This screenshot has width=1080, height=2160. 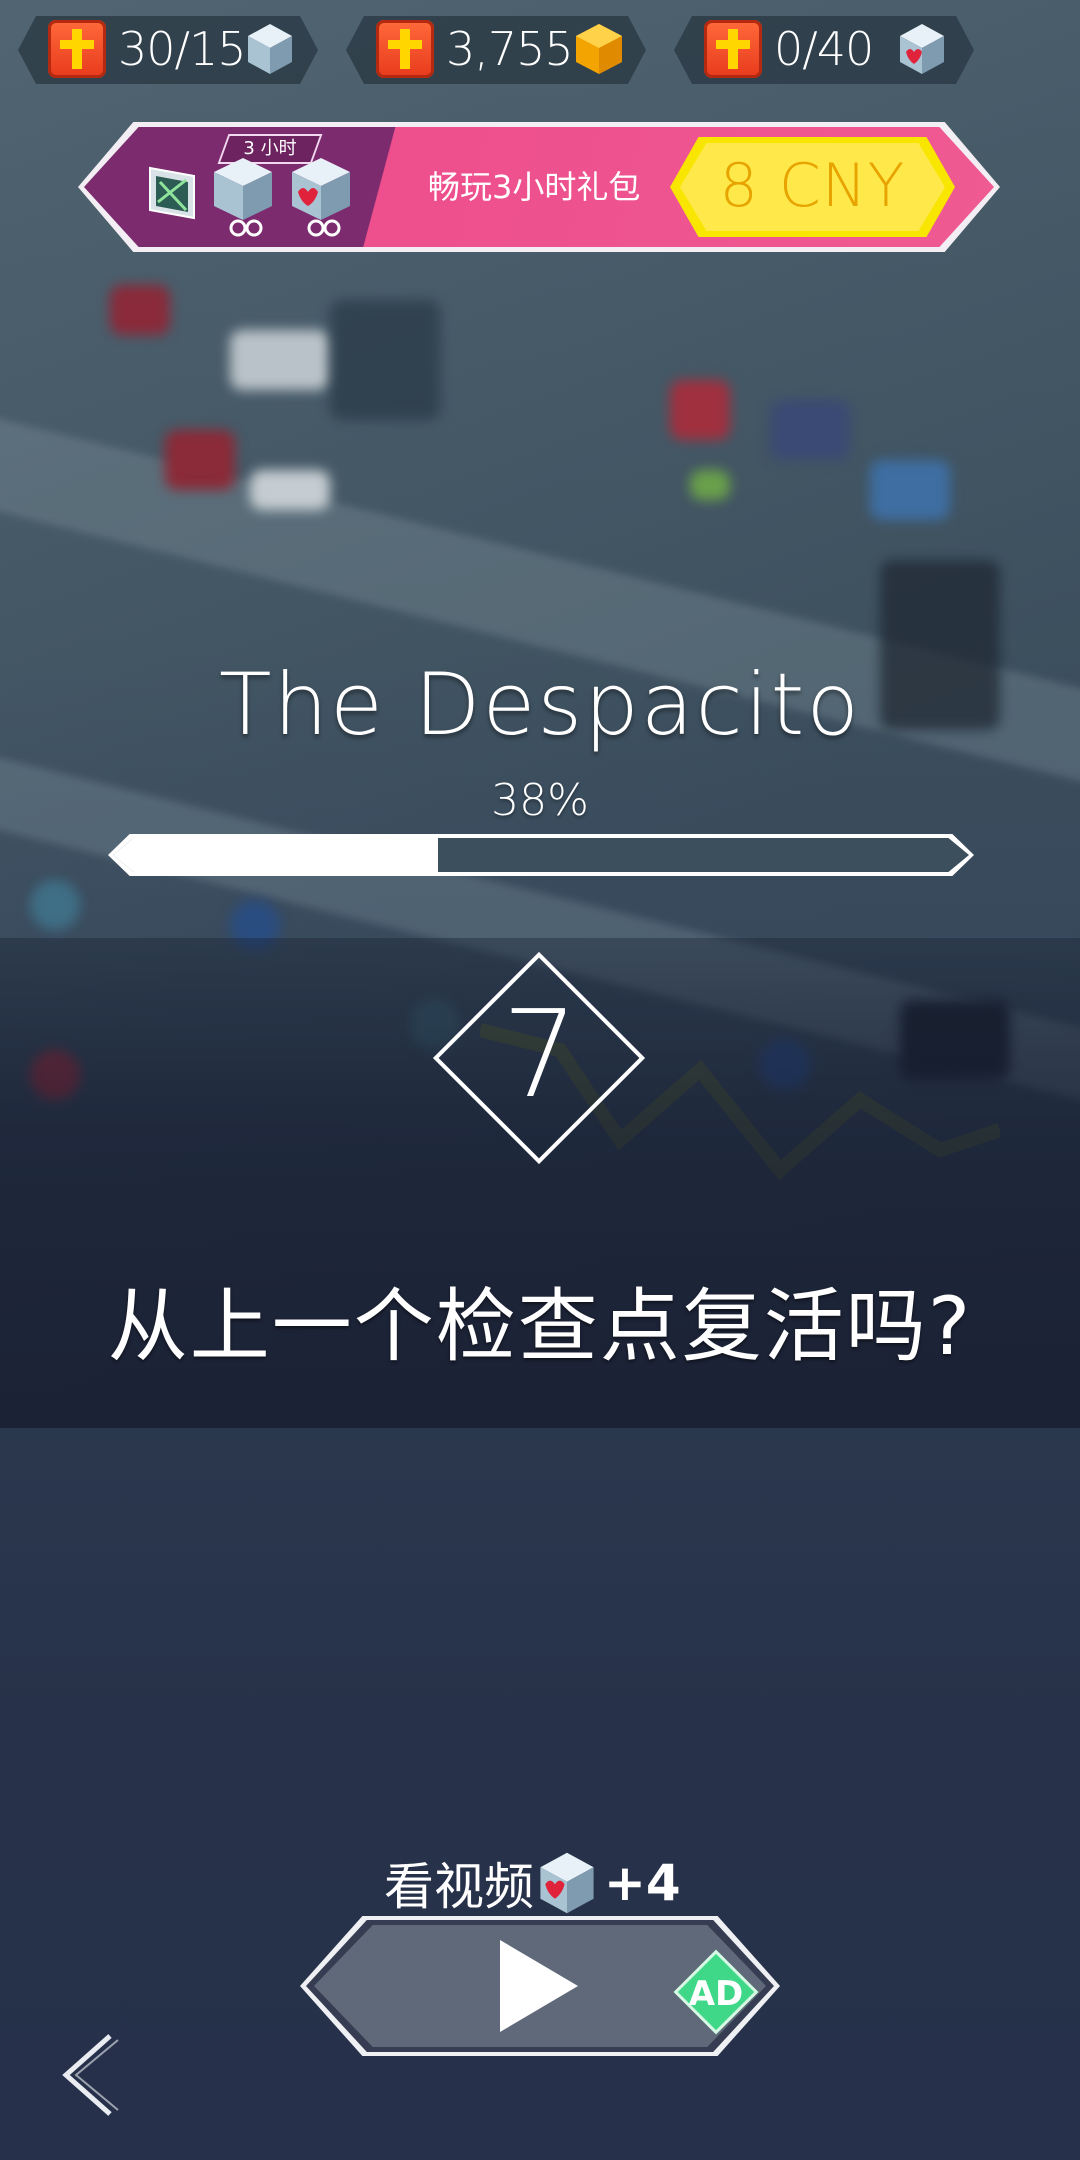 I want to click on resource-bar: 30/15 3,755 0/40, so click(x=540, y=50).